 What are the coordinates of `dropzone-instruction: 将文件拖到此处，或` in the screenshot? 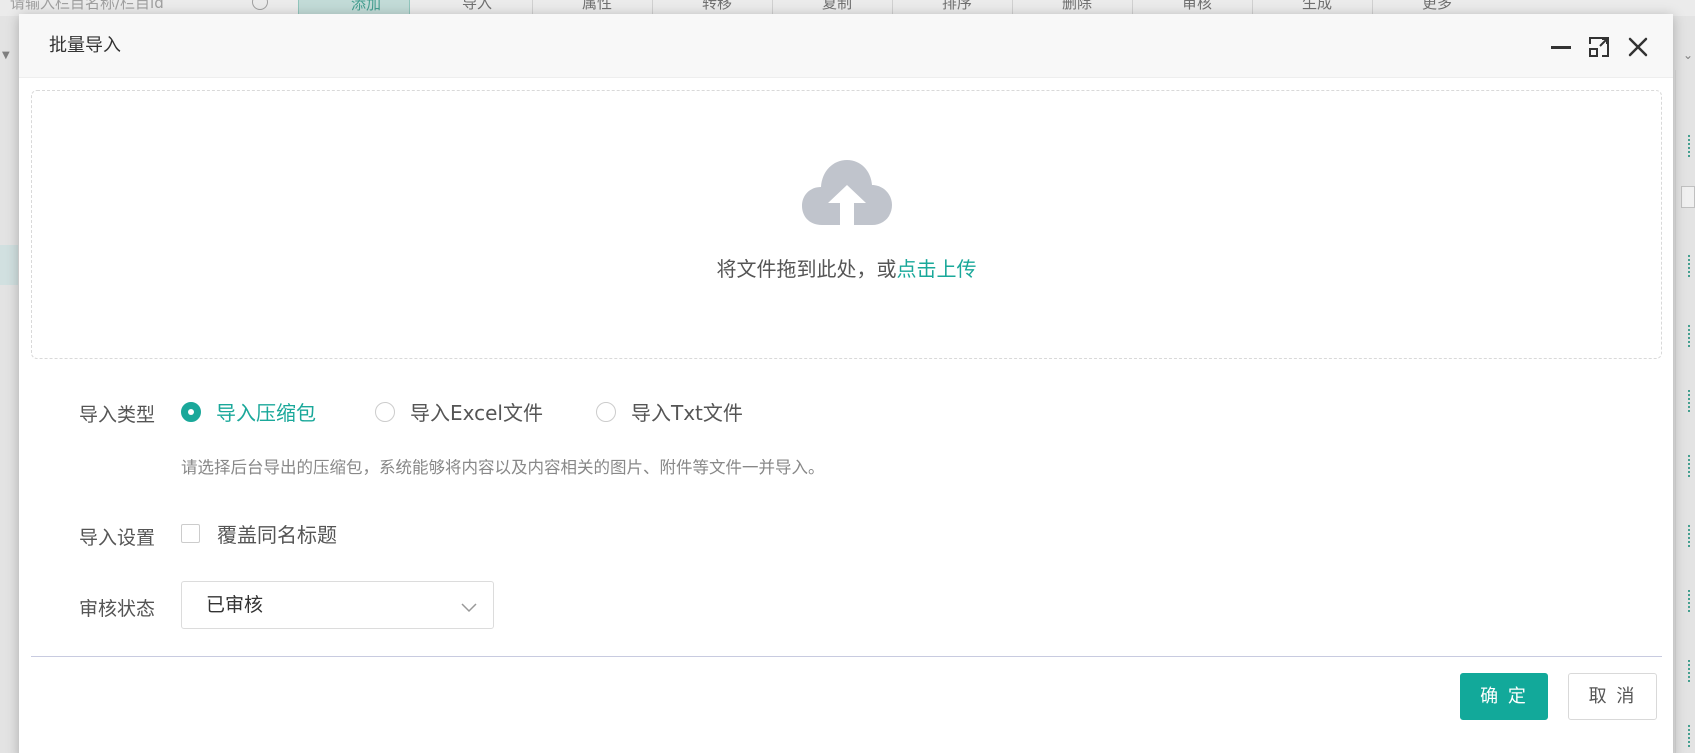 It's located at (806, 269).